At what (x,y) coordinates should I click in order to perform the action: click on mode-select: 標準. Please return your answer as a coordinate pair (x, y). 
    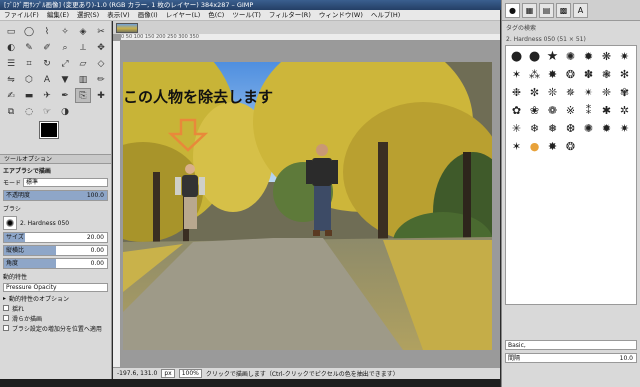
    Looking at the image, I should click on (65, 182).